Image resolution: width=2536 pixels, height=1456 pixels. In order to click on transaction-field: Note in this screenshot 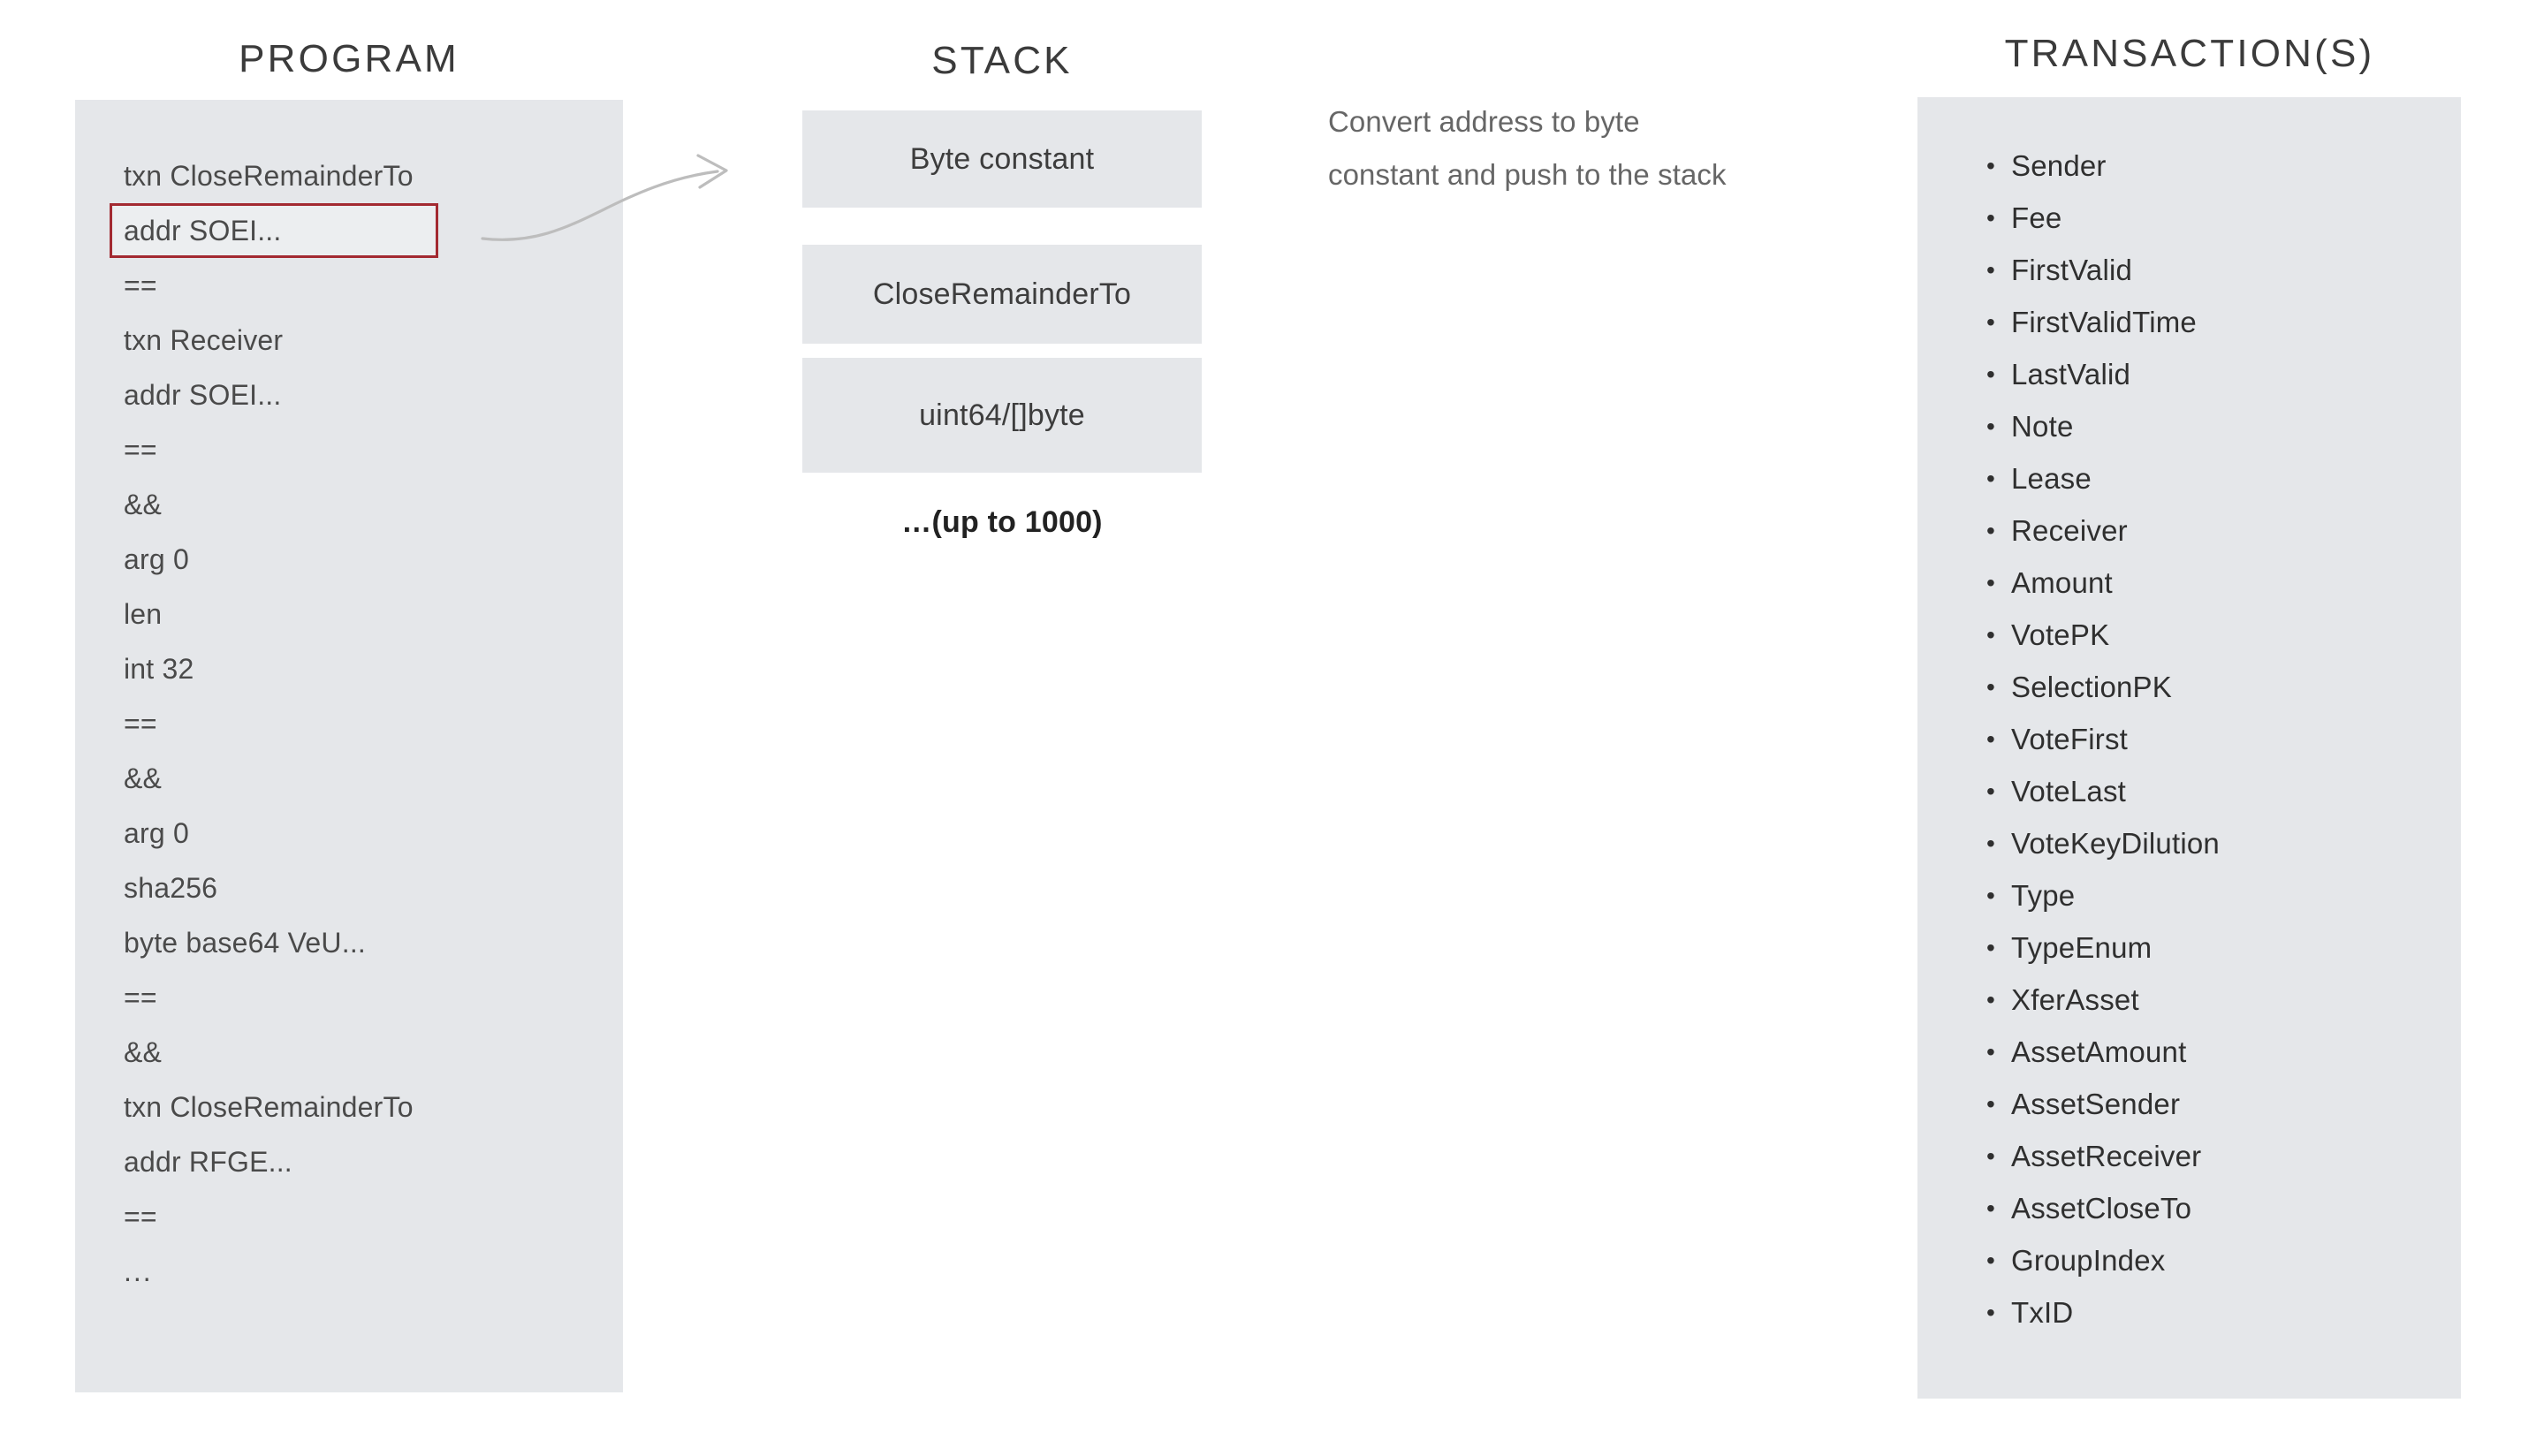, I will do `click(2216, 426)`.